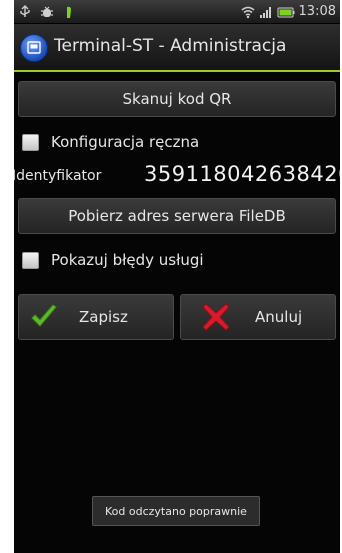 The image size is (342, 553). What do you see at coordinates (44, 315) in the screenshot?
I see `checkmark-icon` at bounding box center [44, 315].